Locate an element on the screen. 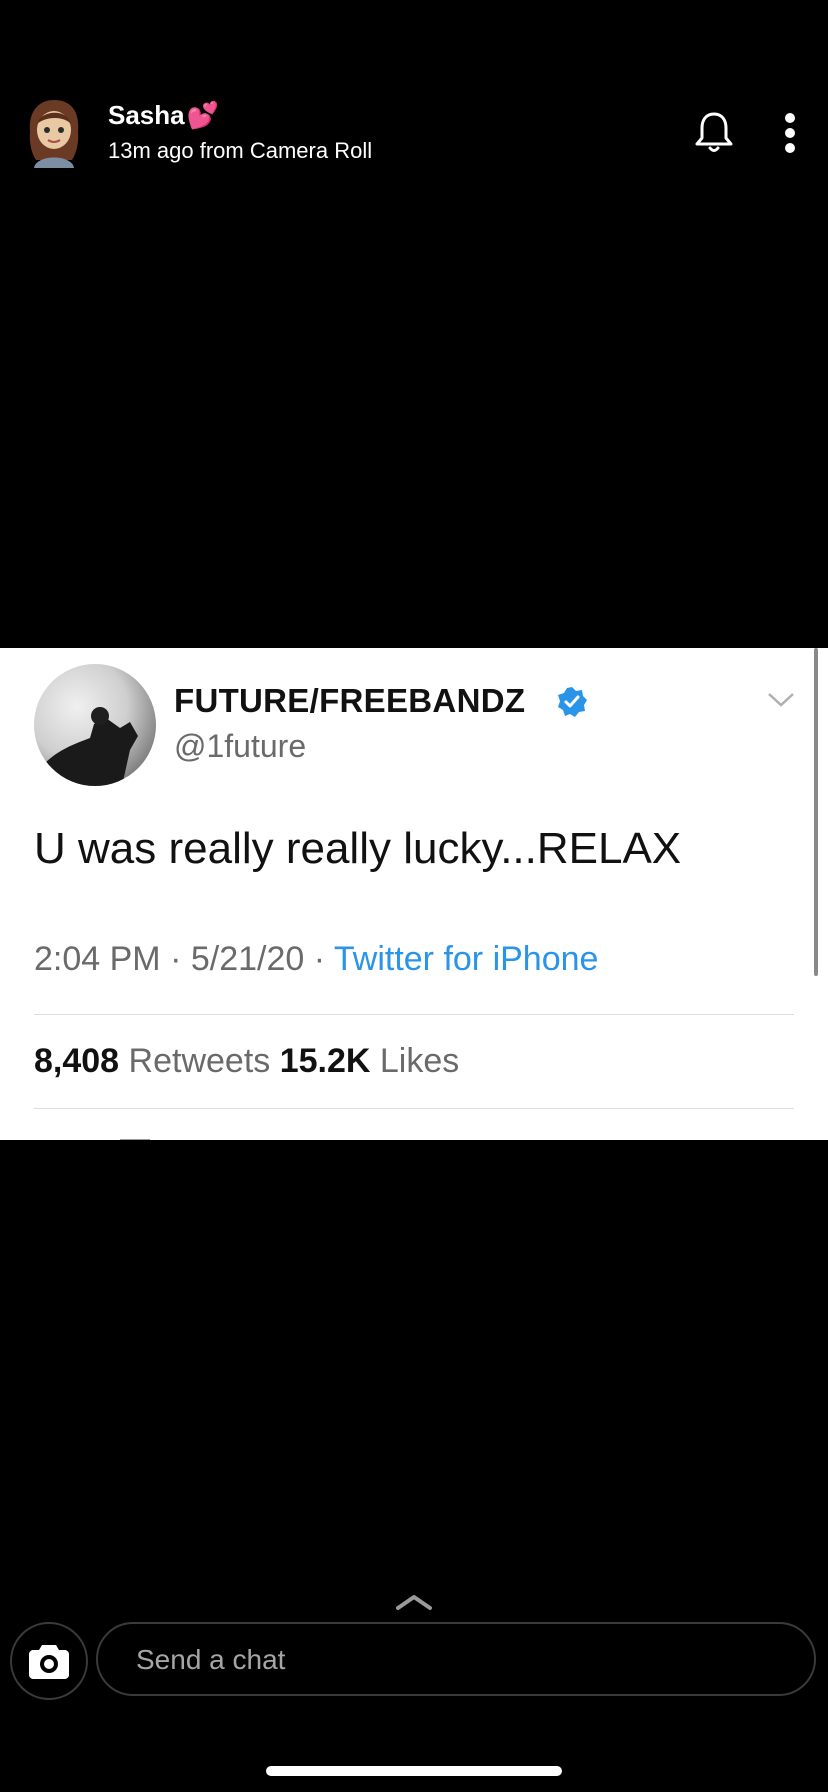 The image size is (828, 1792). camera-icon is located at coordinates (49, 1662).